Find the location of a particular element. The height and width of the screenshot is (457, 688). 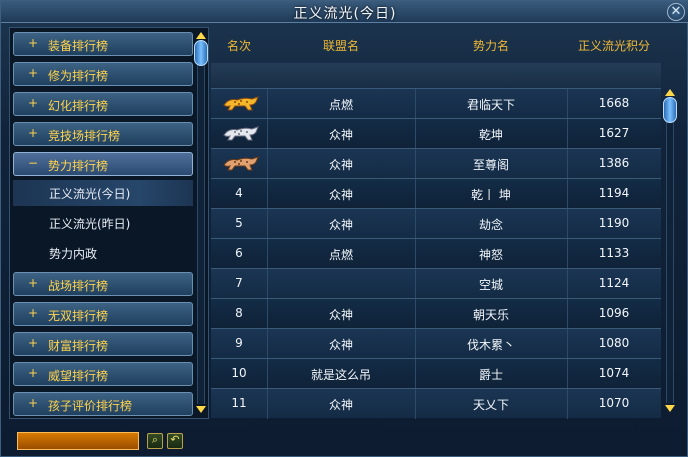

header-rank: 名次 is located at coordinates (238, 46).